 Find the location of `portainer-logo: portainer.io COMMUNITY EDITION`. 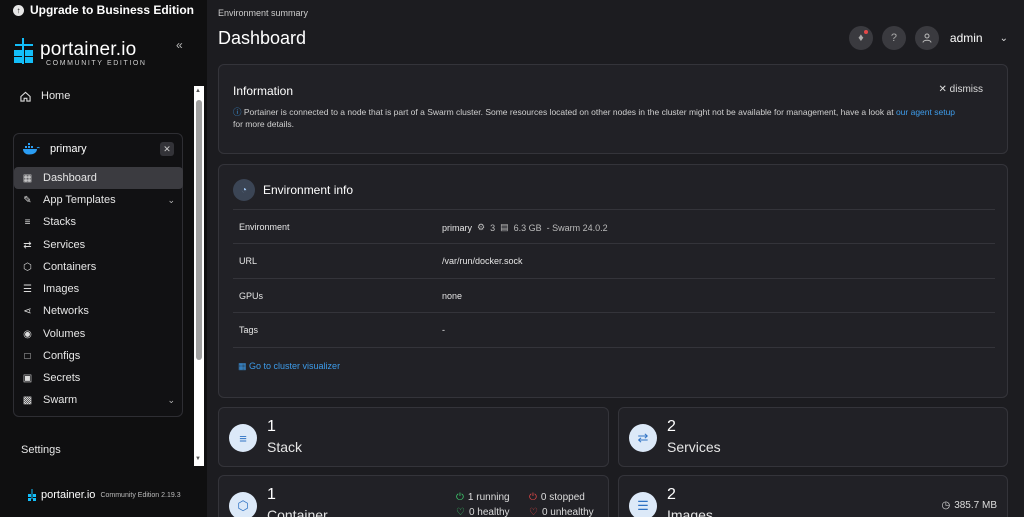

portainer-logo: portainer.io COMMUNITY EDITION is located at coordinates (79, 53).